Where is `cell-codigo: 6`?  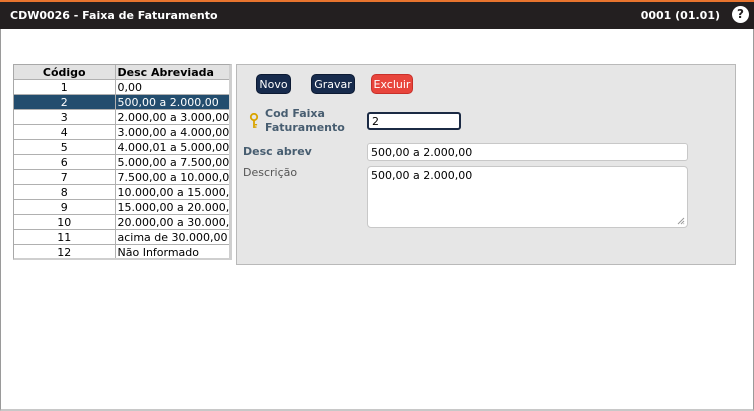 cell-codigo: 6 is located at coordinates (65, 162).